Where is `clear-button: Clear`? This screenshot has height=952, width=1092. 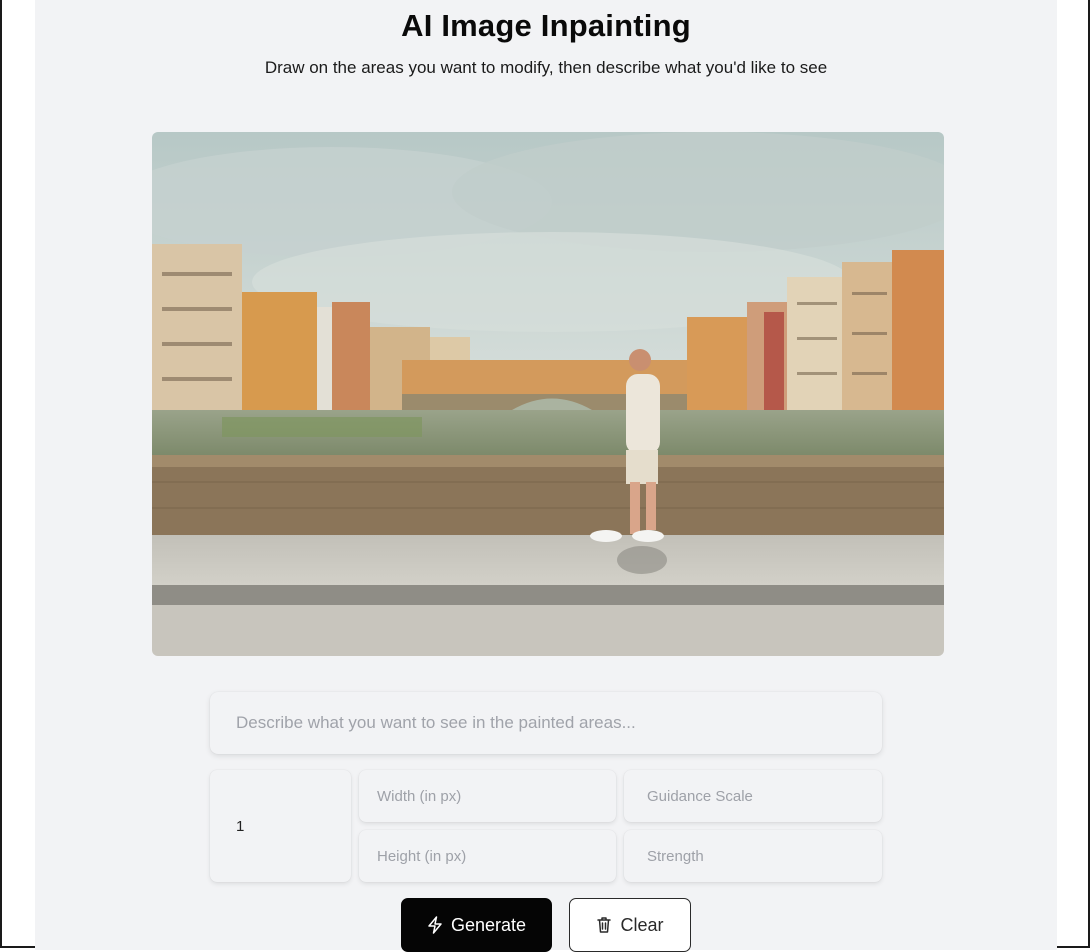 clear-button: Clear is located at coordinates (630, 925).